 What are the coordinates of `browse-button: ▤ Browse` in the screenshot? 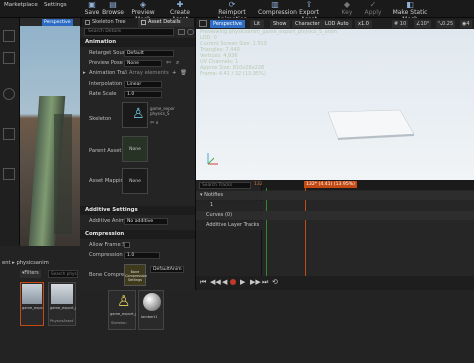 It's located at (113, 8).